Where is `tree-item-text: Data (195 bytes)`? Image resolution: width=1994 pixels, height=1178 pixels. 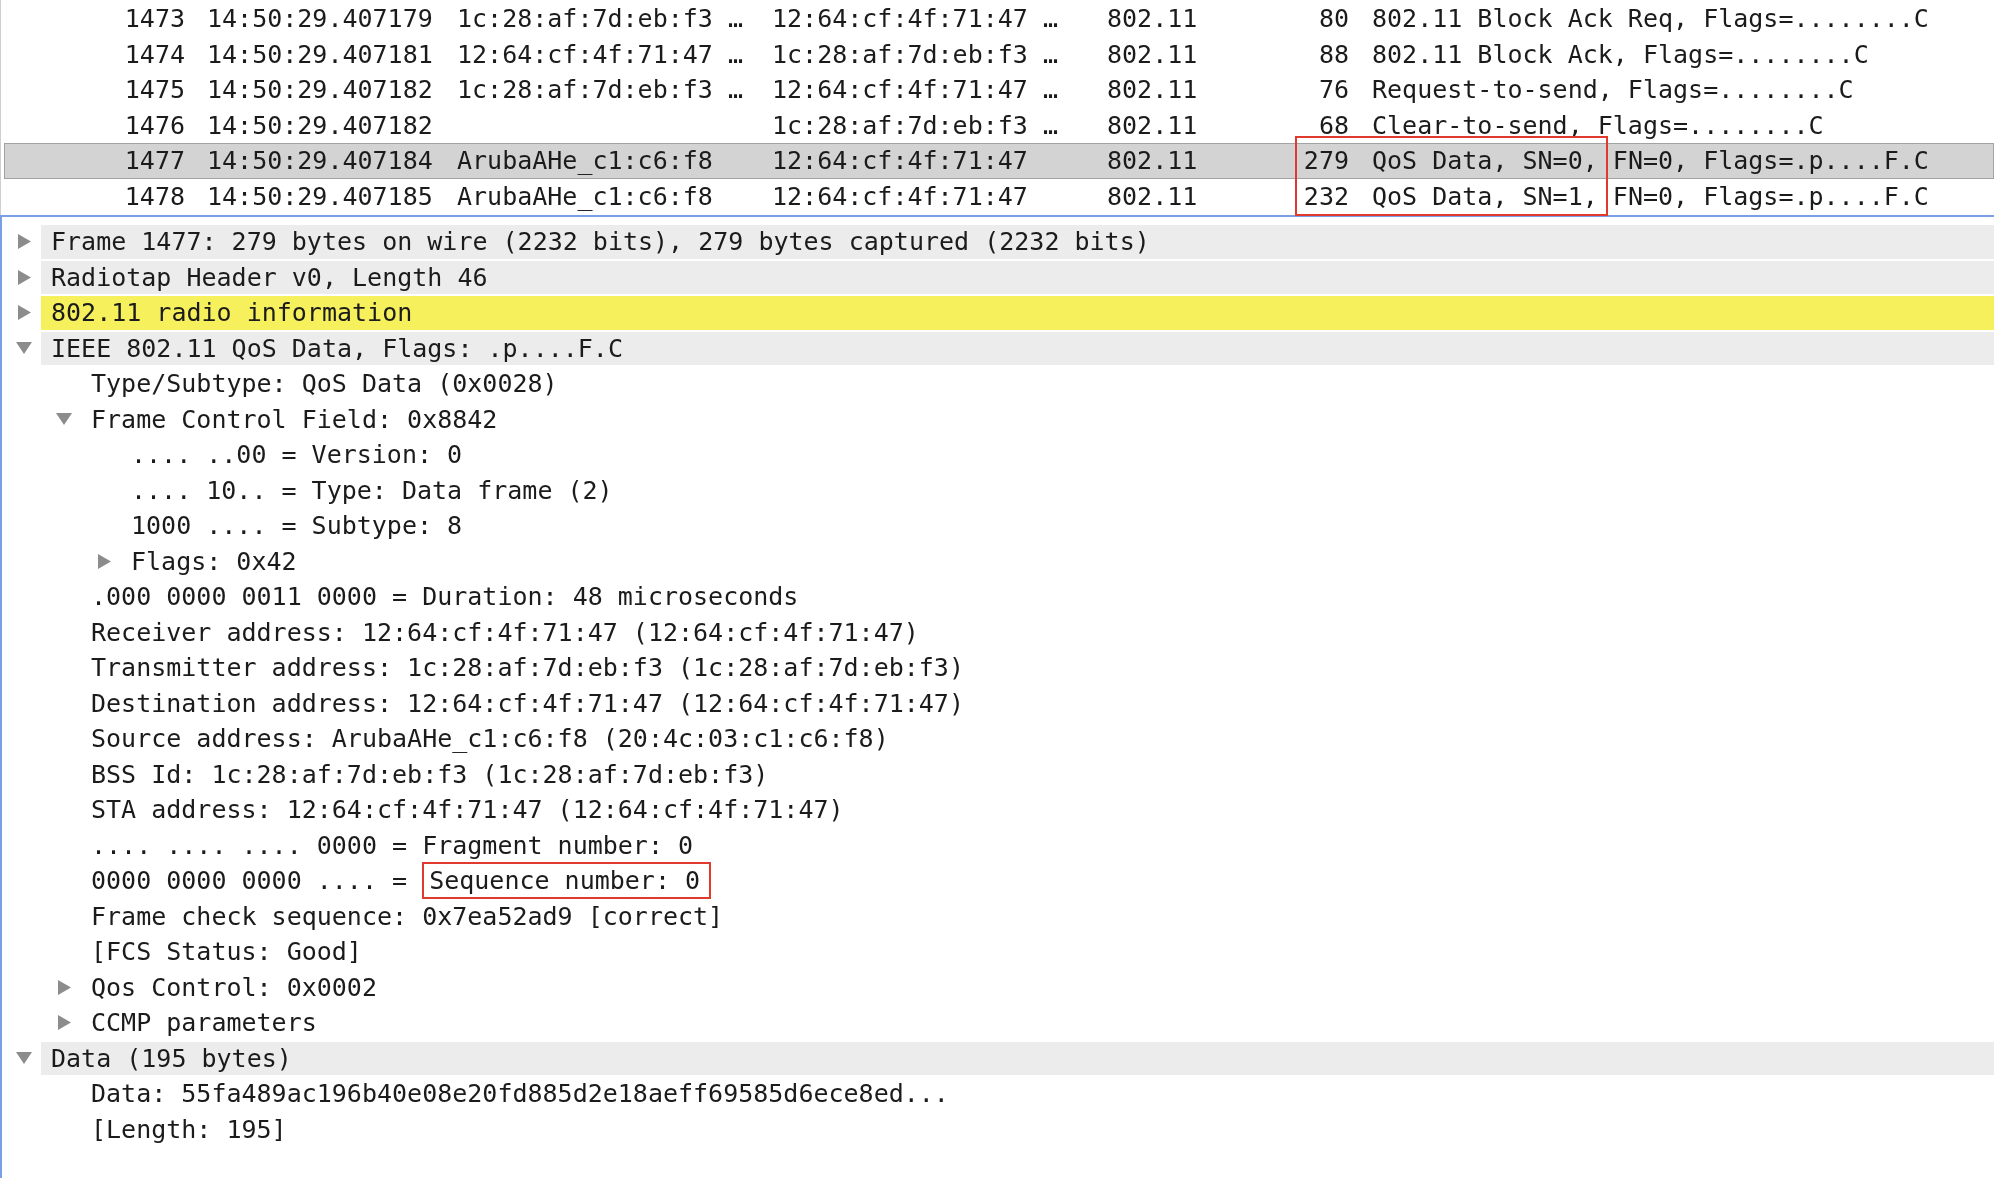
tree-item-text: Data (195 bytes) is located at coordinates (171, 1058).